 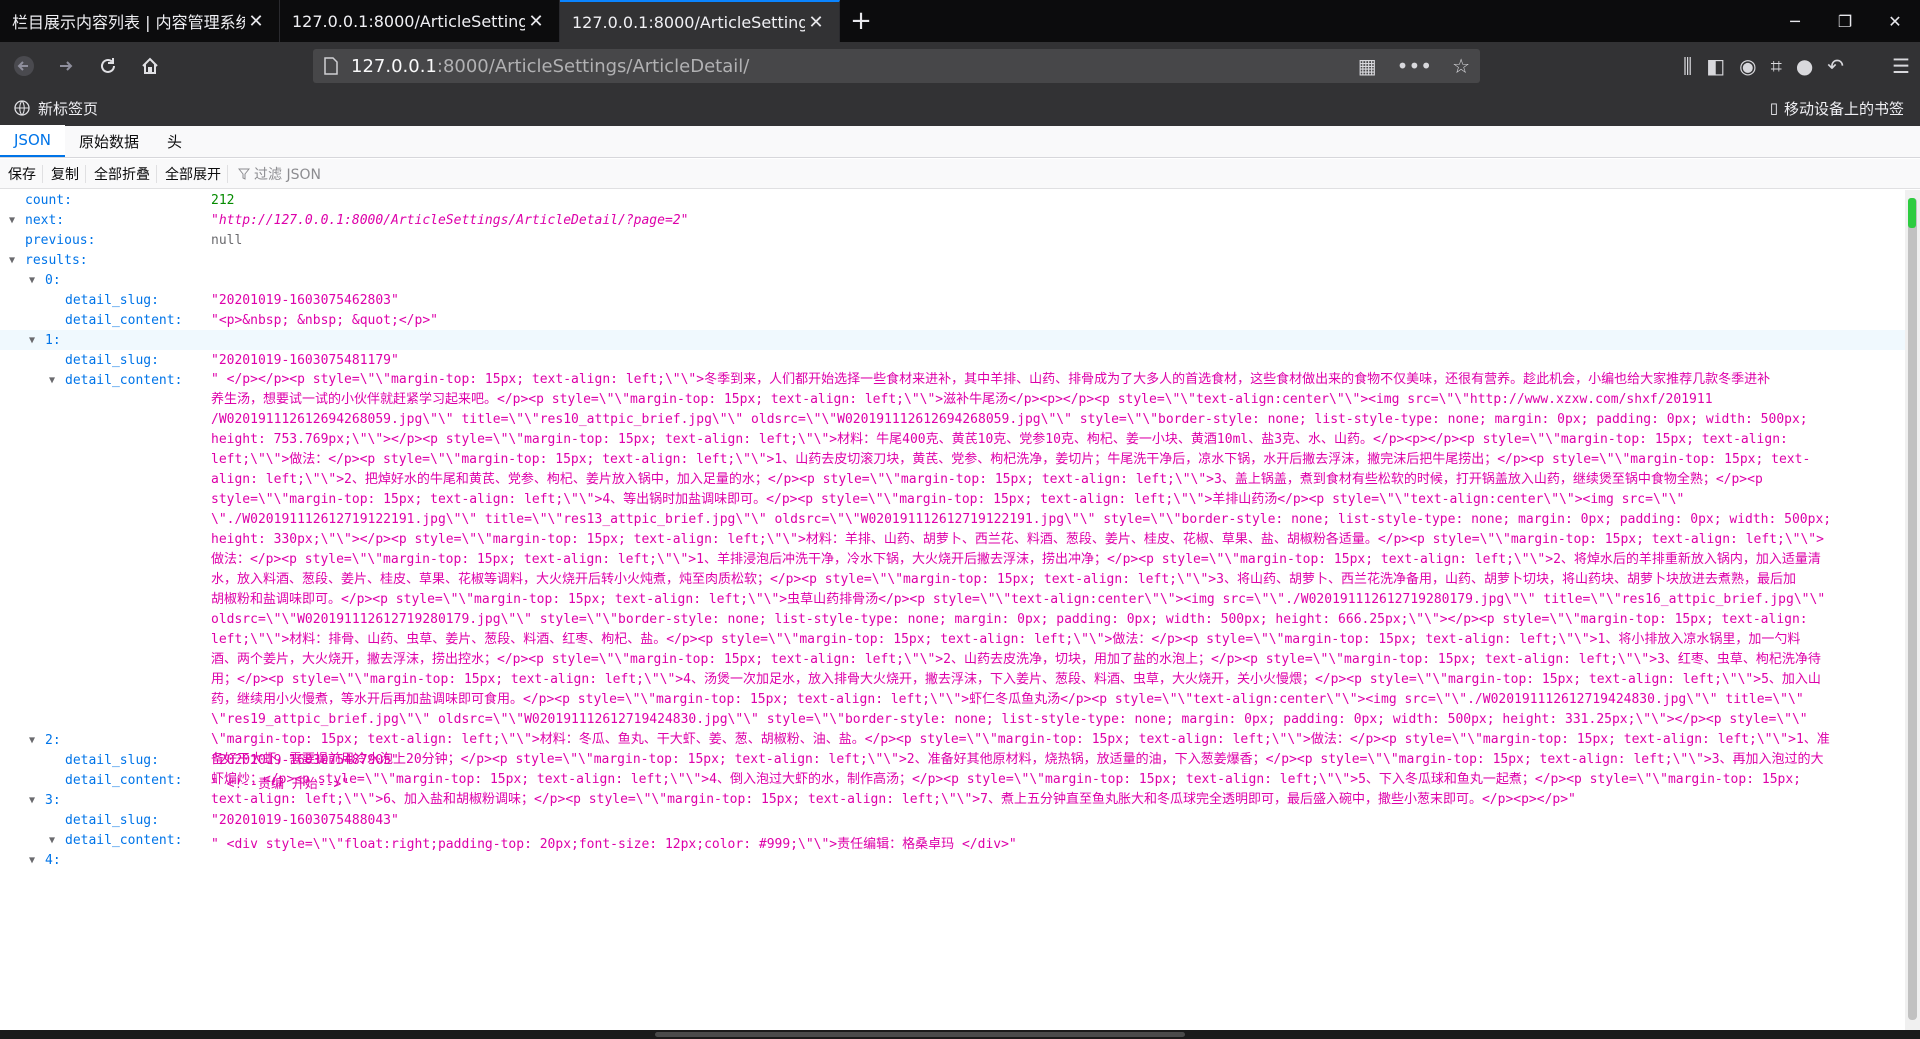 I want to click on horizontal-scrollbar, so click(x=960, y=1034).